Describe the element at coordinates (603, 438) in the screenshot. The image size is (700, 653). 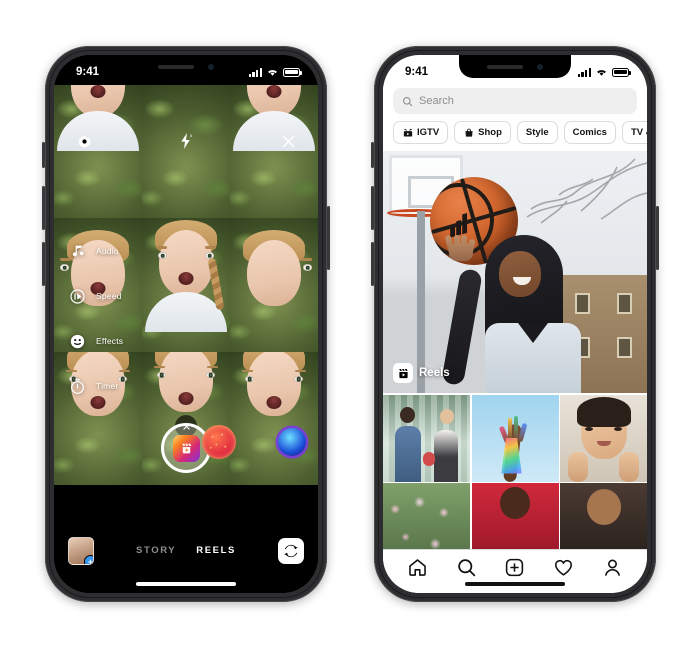
I see `explore-thumb-portrait` at that location.